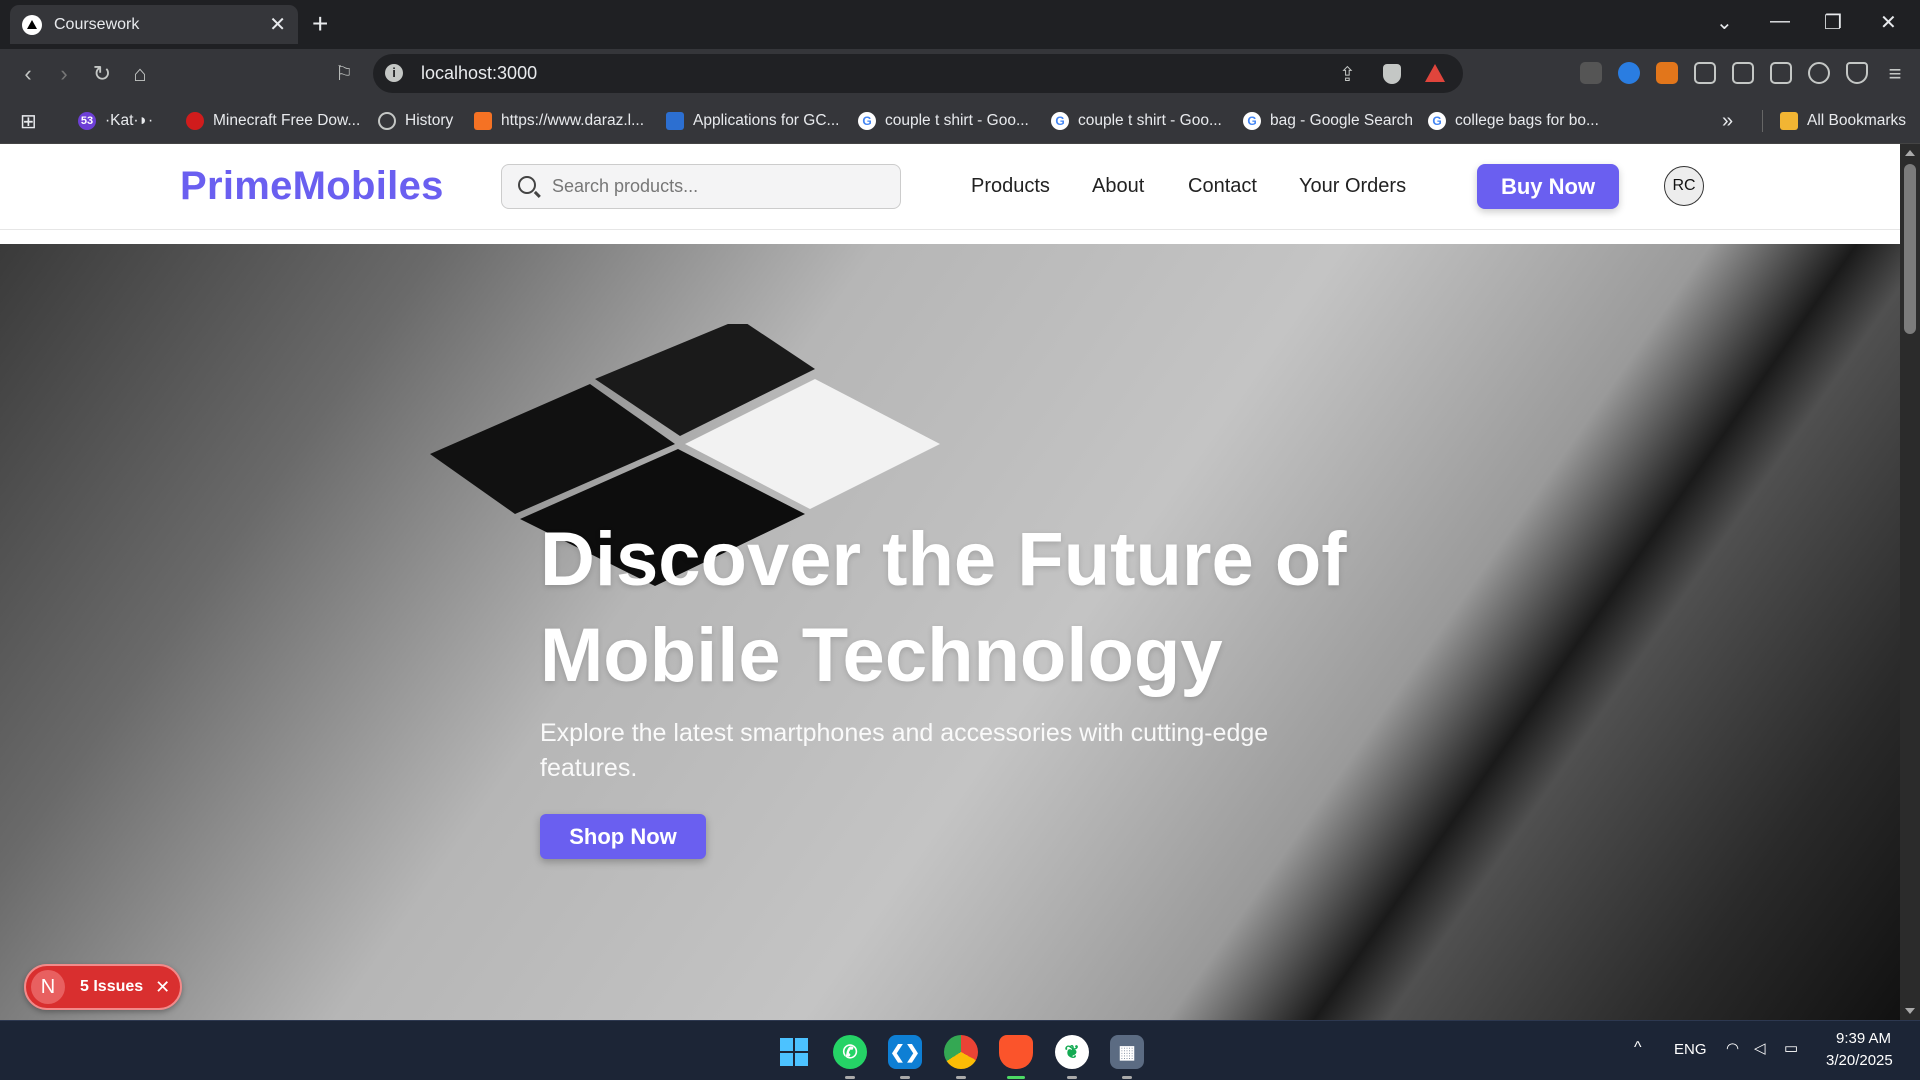 This screenshot has height=1080, width=1920. I want to click on tray-chevron-icon: ^, so click(1638, 1048).